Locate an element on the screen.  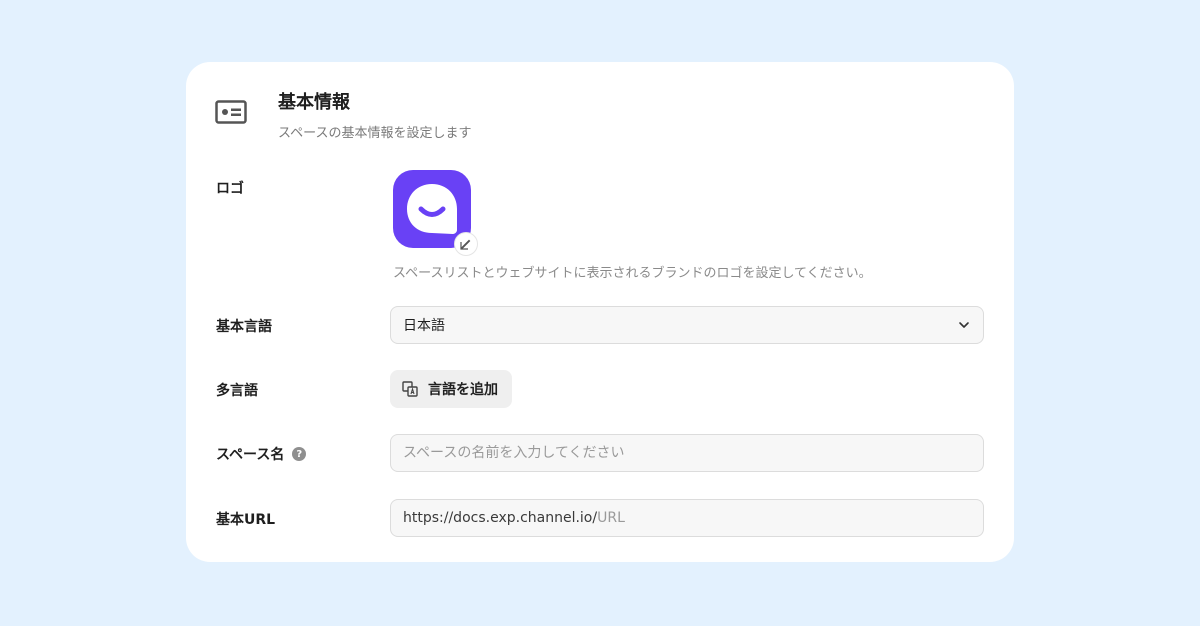
id-card-icon is located at coordinates (231, 112).